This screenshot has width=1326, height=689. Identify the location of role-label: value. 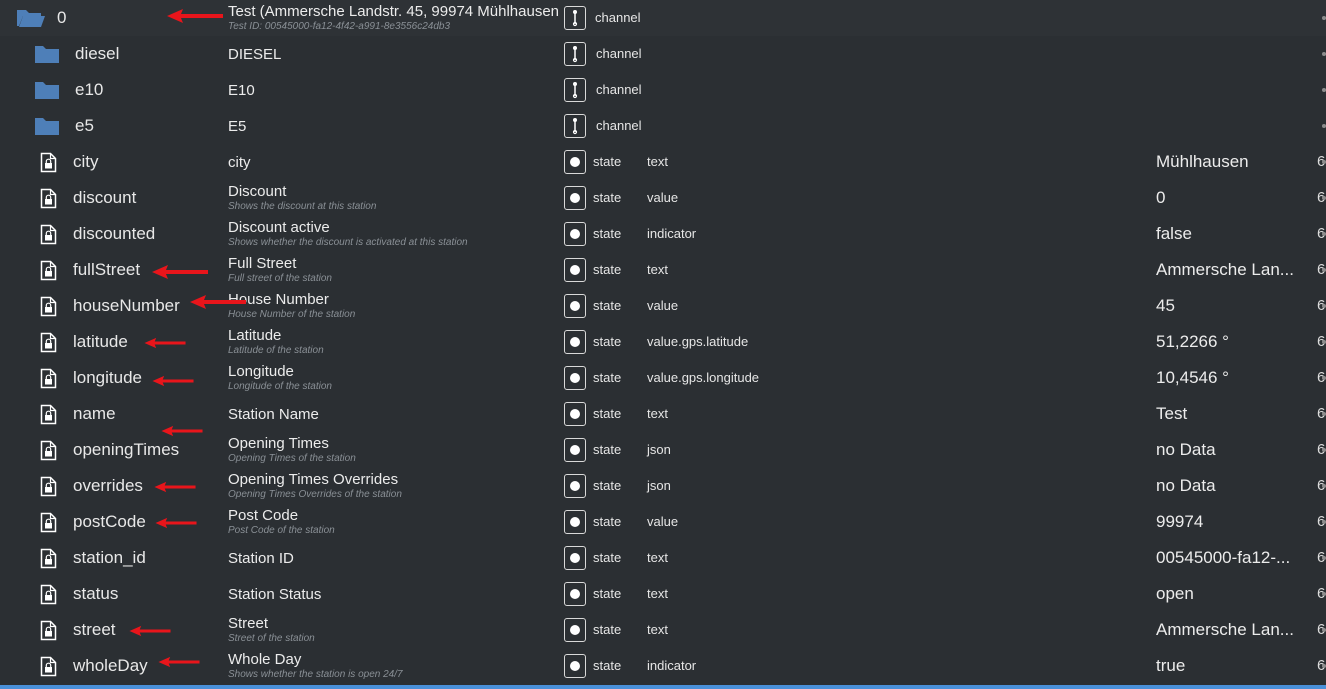
(663, 305).